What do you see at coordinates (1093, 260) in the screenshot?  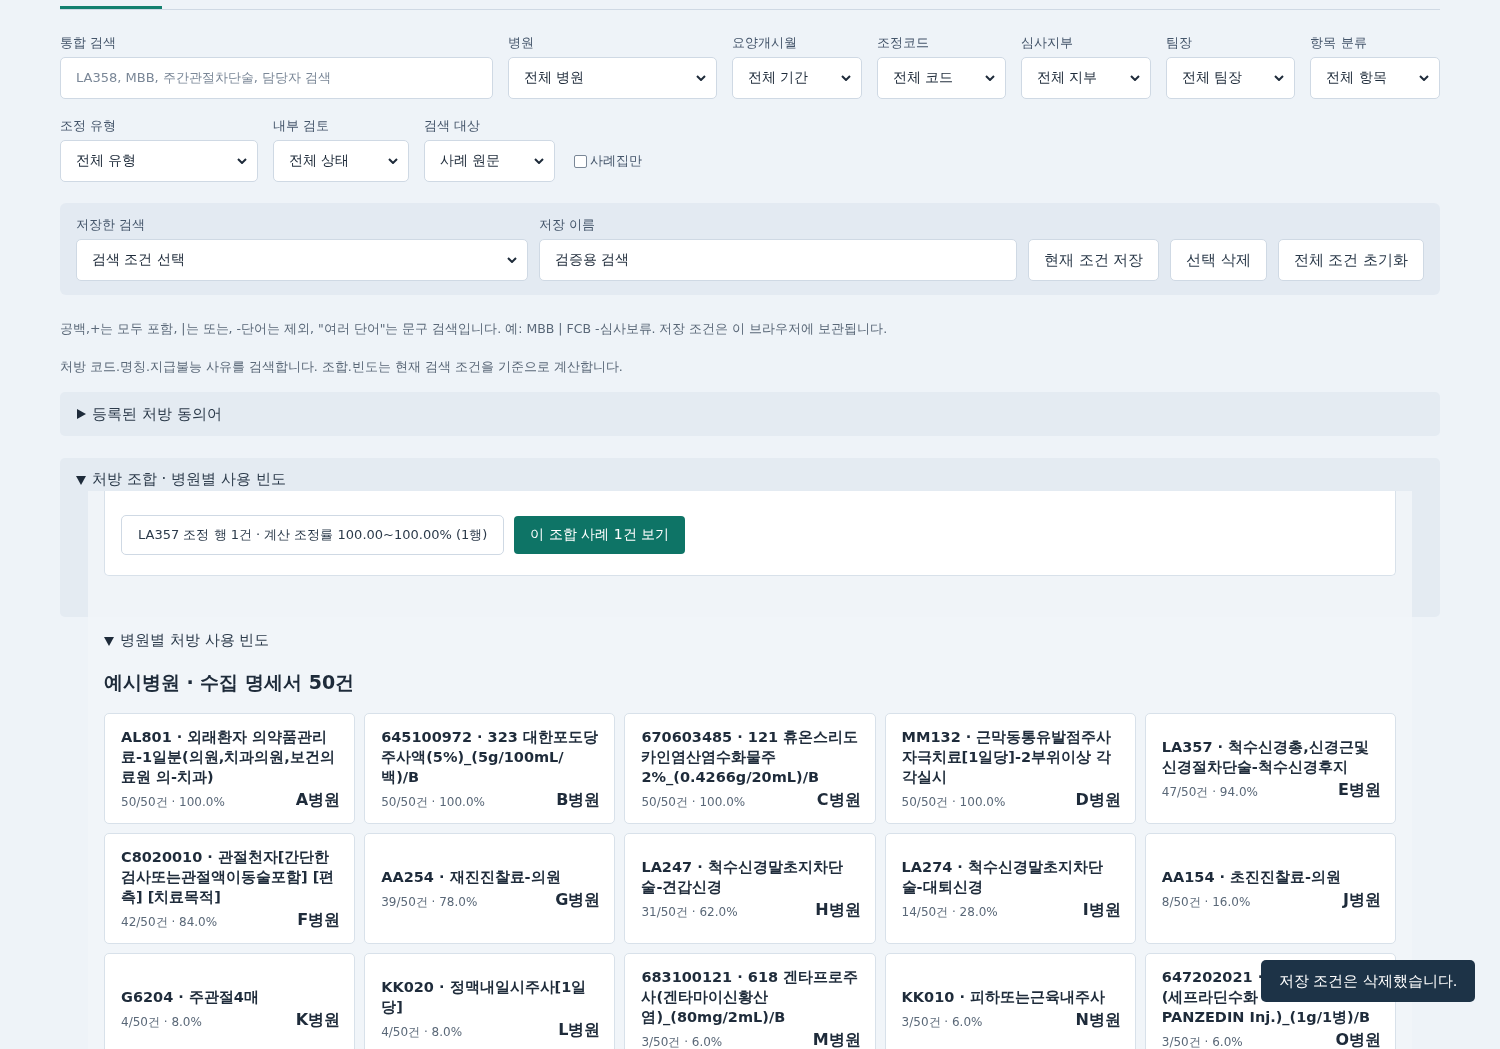 I see `action-button: 현재 조건 저장` at bounding box center [1093, 260].